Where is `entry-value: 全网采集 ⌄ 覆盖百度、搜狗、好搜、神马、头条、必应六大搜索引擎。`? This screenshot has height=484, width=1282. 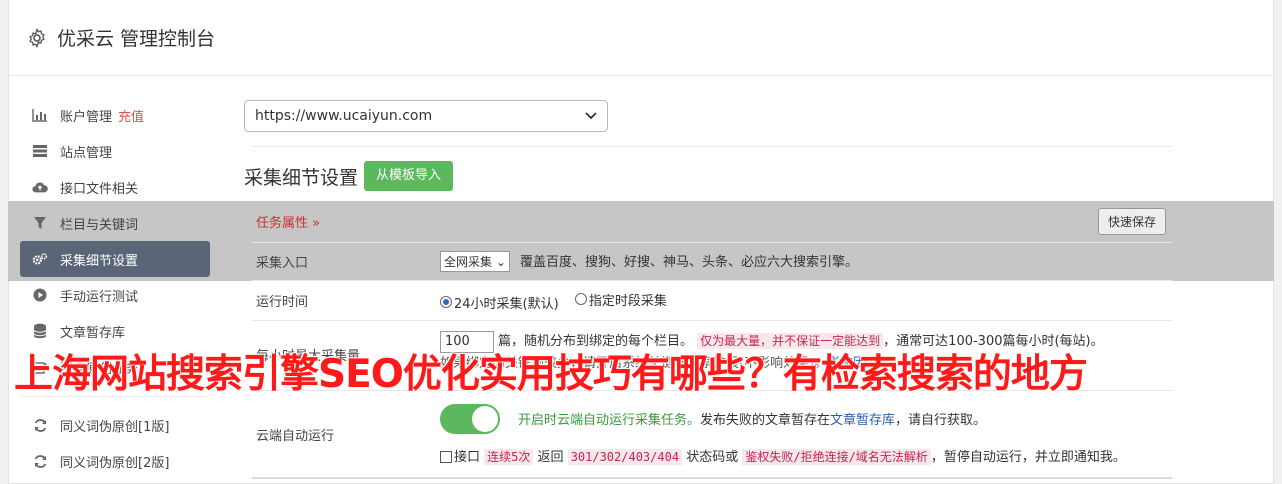
entry-value: 全网采集 ⌄ 覆盖百度、搜狗、好搜、神马、头条、必应六大搜索引擎。 is located at coordinates (806, 261).